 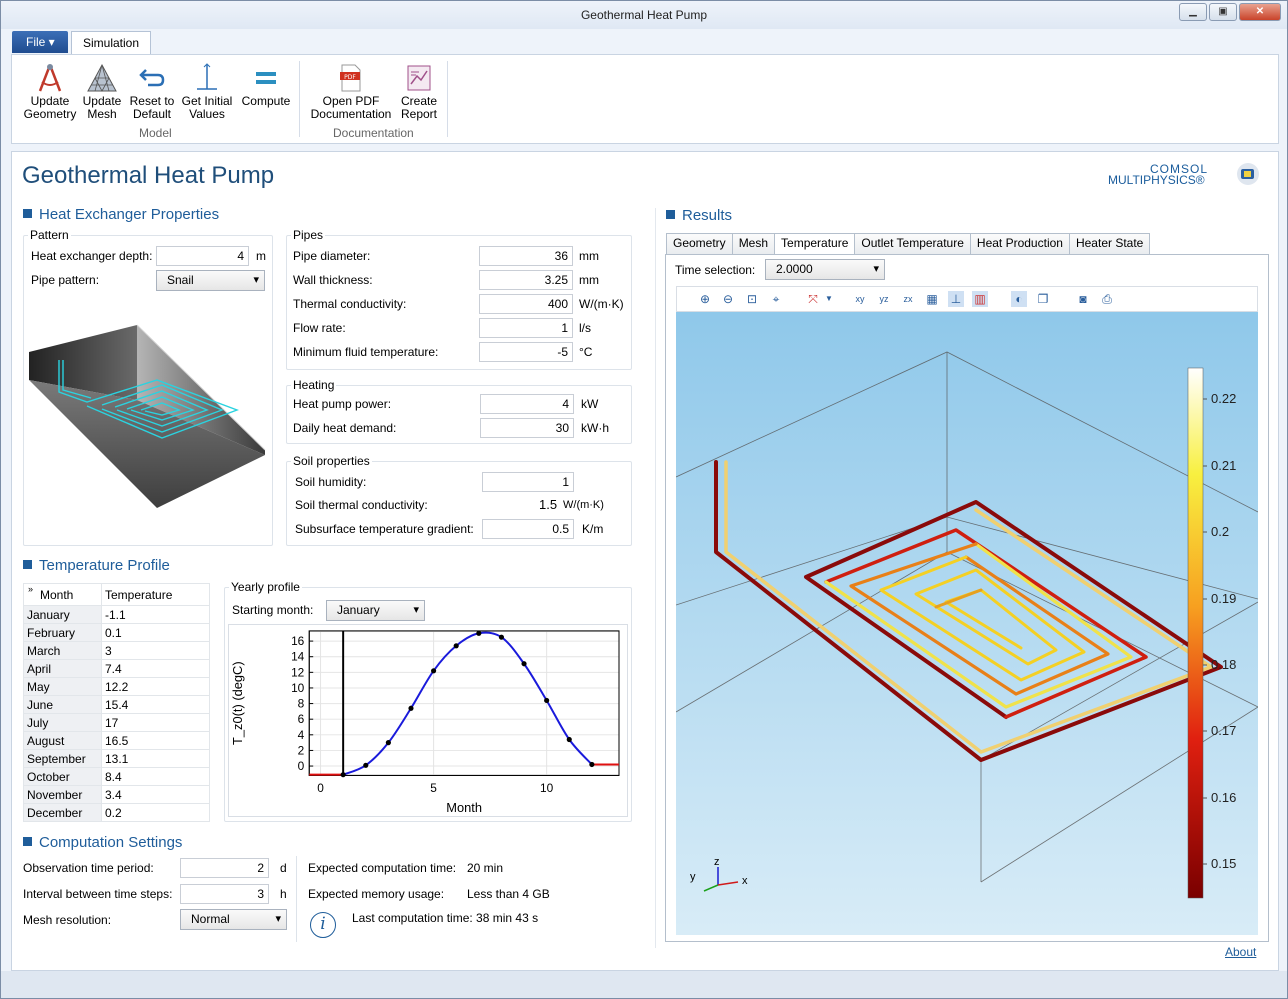 What do you see at coordinates (50, 114) in the screenshot?
I see `update-geometry-label2: Geometry` at bounding box center [50, 114].